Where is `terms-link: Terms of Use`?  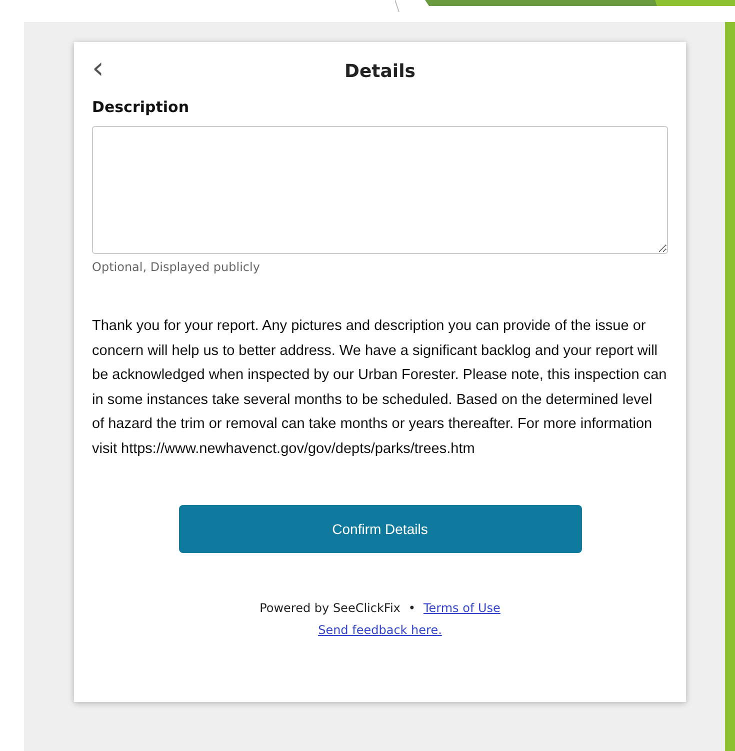
terms-link: Terms of Use is located at coordinates (461, 608).